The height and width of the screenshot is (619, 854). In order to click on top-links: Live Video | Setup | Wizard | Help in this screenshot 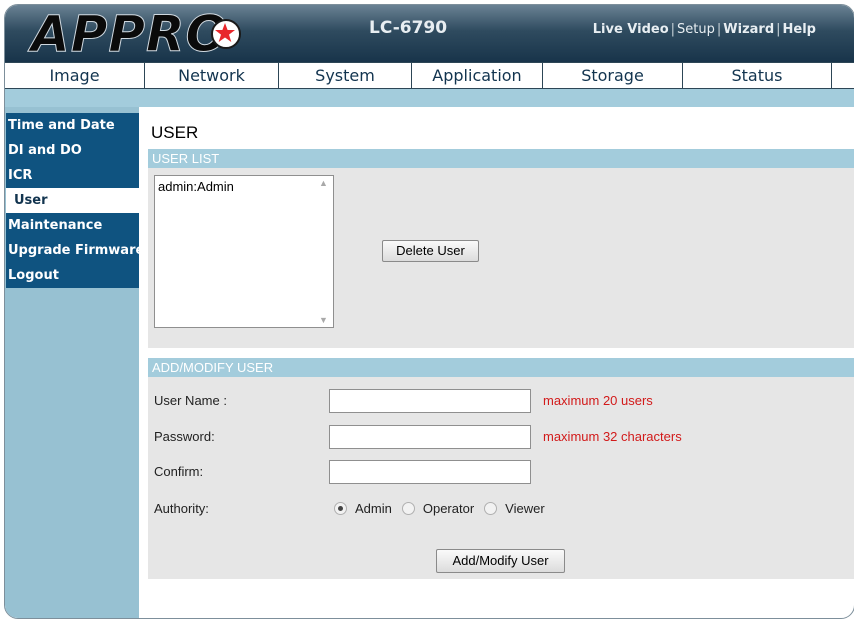, I will do `click(704, 29)`.